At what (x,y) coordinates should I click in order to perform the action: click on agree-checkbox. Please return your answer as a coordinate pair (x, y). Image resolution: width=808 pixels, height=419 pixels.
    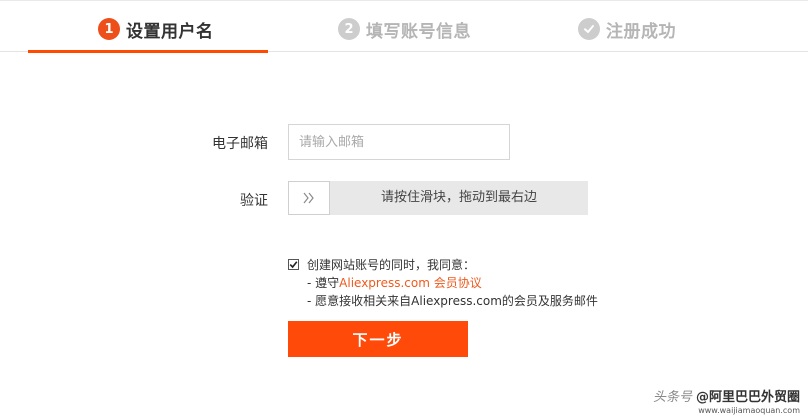
    Looking at the image, I should click on (293, 264).